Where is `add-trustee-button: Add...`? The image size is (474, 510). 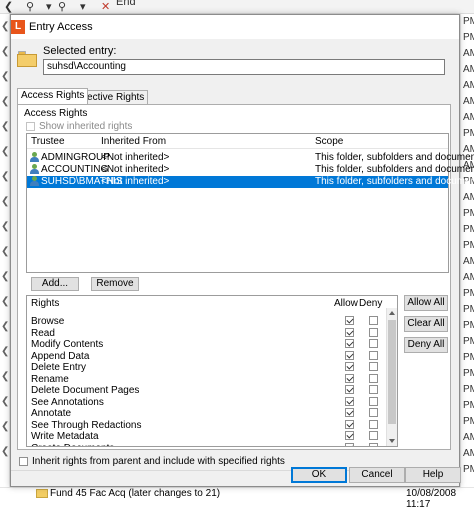
add-trustee-button: Add... is located at coordinates (55, 284).